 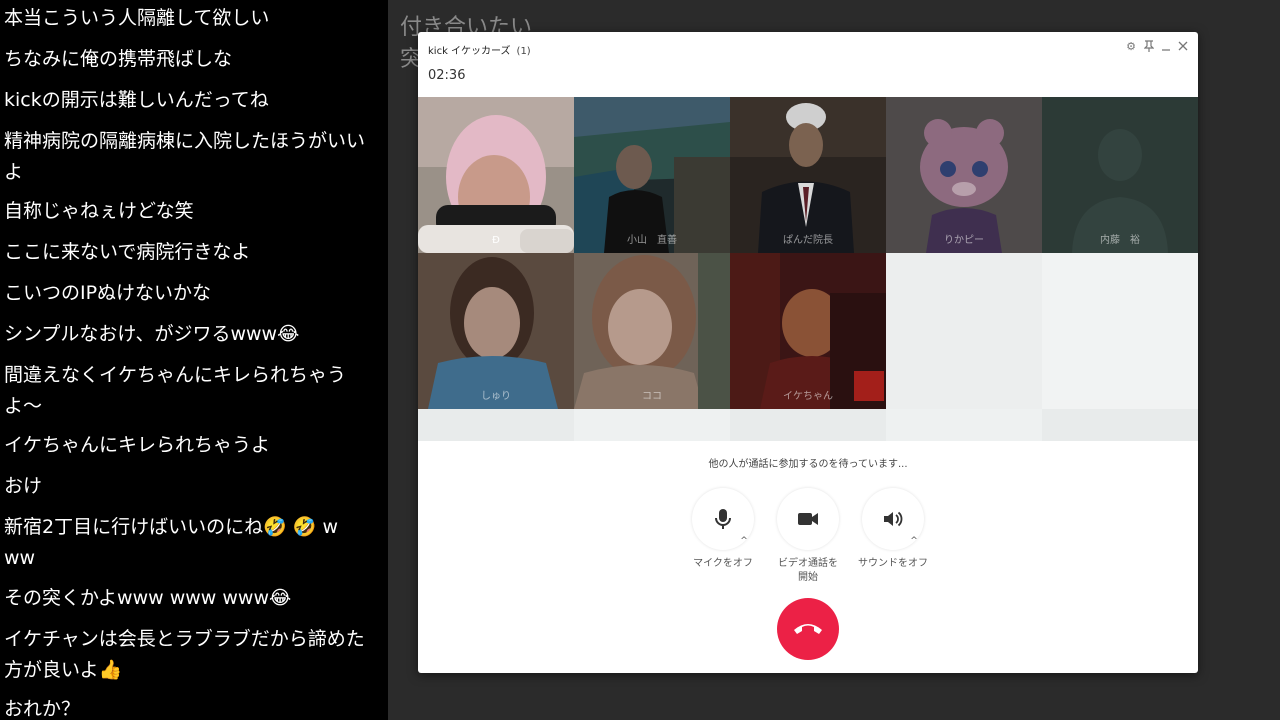 I want to click on hang-up-button, so click(x=808, y=629).